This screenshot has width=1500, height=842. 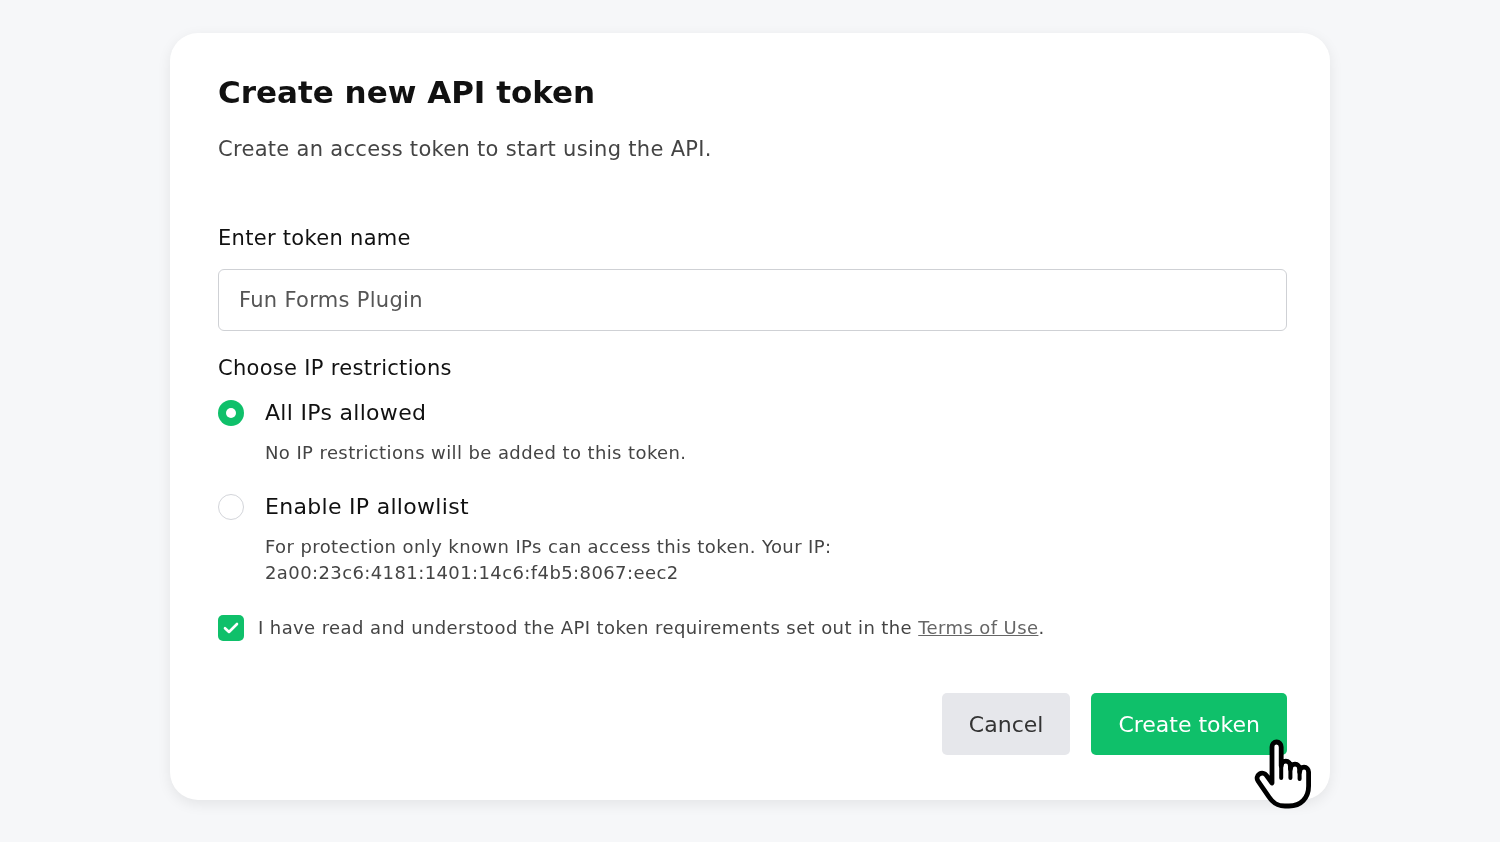 What do you see at coordinates (346, 413) in the screenshot?
I see `option-label: All IPs allowed` at bounding box center [346, 413].